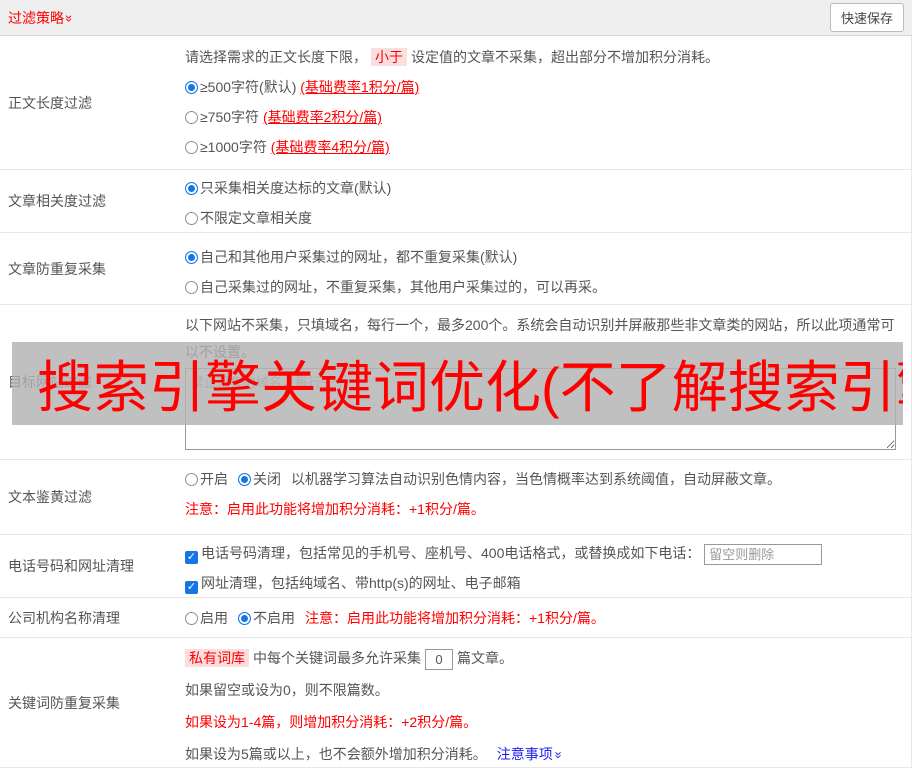 This screenshot has width=912, height=771. Describe the element at coordinates (548, 147) in the screenshot. I see `radio-option-1000: ≥1000字符 (基础费率4积分/篇)` at that location.